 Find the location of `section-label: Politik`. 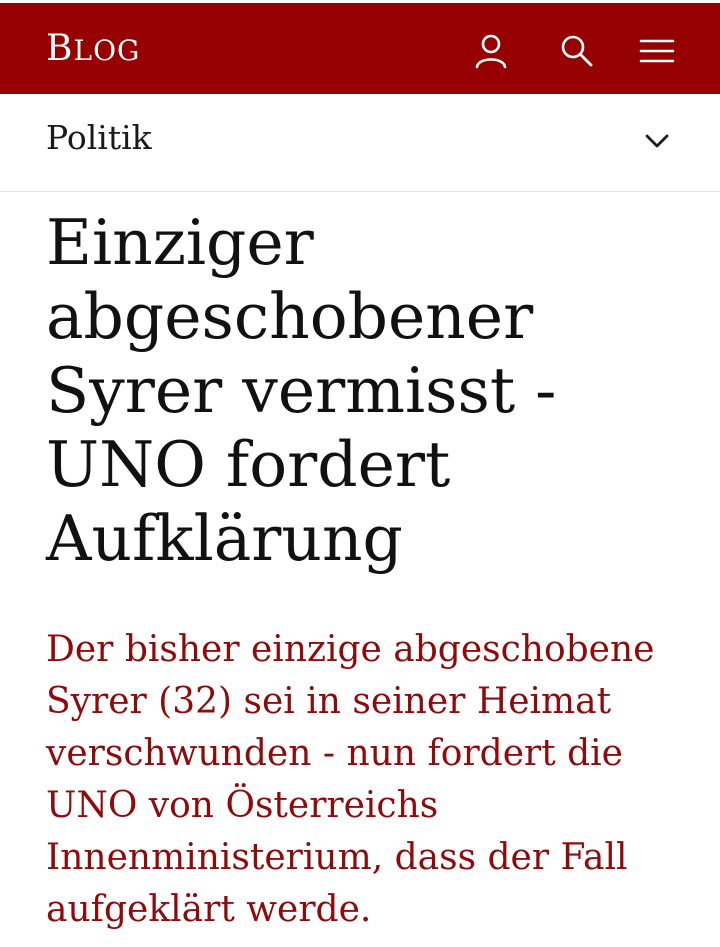

section-label: Politik is located at coordinates (99, 137).